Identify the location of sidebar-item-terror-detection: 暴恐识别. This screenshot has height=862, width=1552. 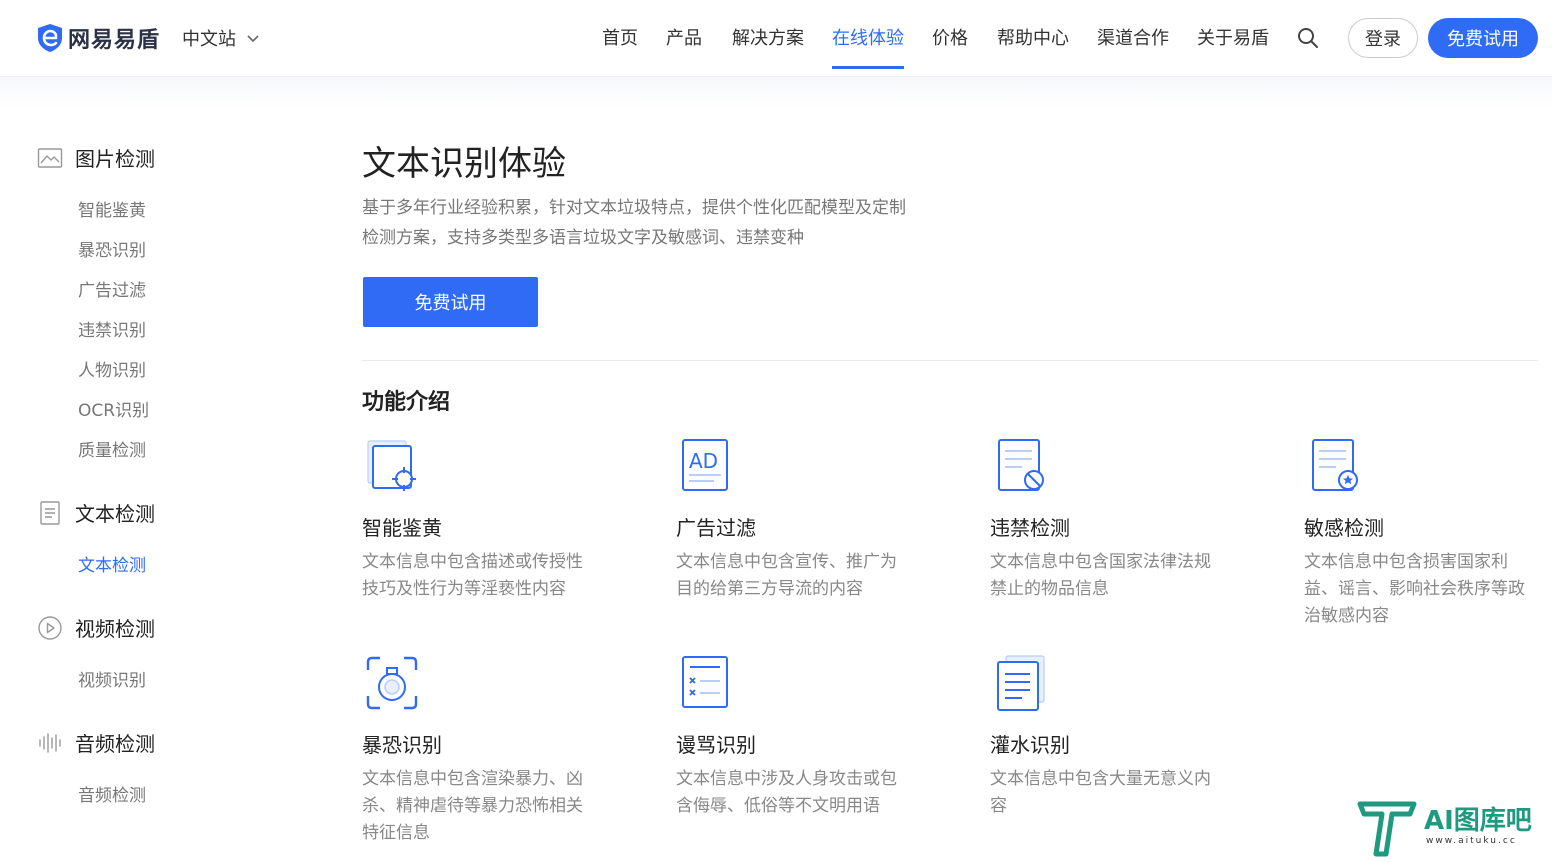
(112, 248).